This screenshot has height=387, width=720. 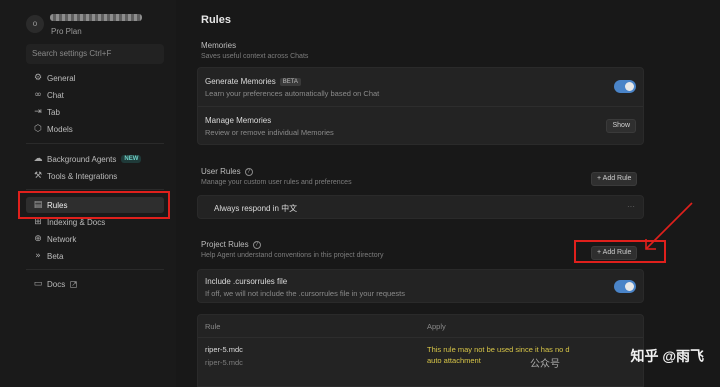 What do you see at coordinates (545, 364) in the screenshot?
I see `watermark-account: 公众号` at bounding box center [545, 364].